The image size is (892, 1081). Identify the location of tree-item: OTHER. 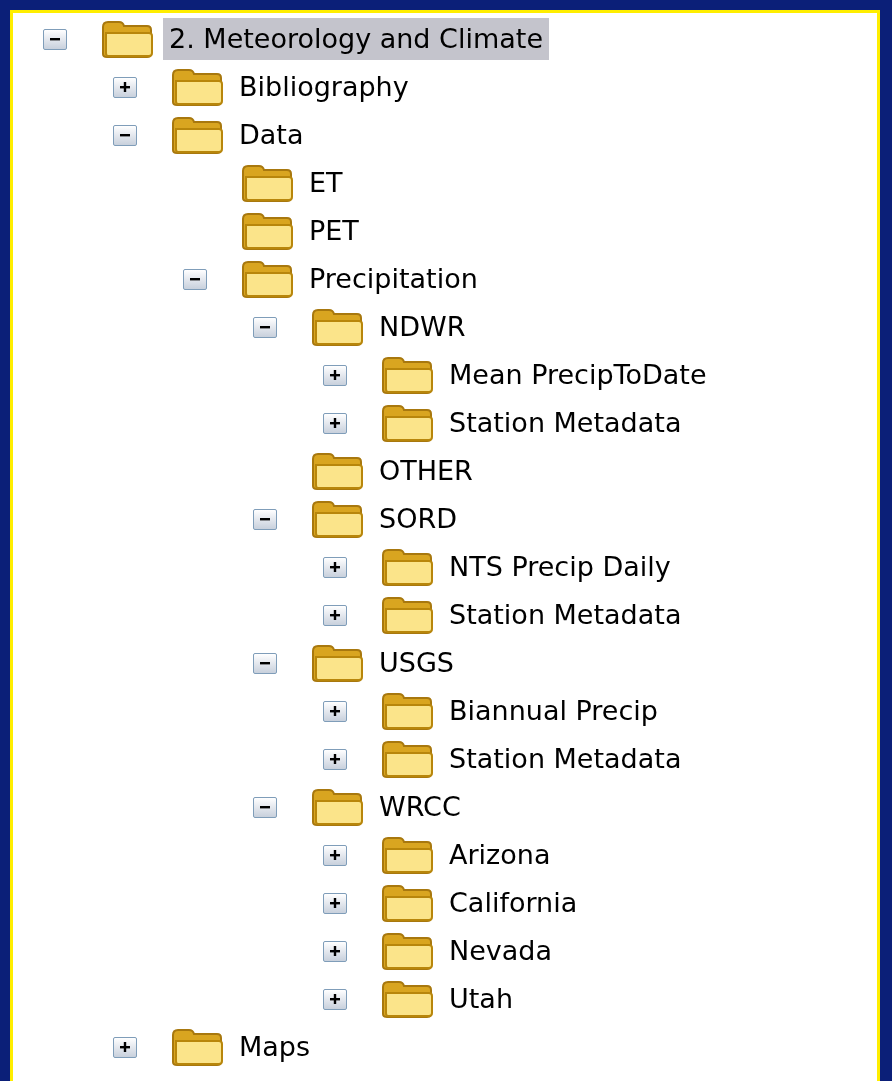
(426, 471).